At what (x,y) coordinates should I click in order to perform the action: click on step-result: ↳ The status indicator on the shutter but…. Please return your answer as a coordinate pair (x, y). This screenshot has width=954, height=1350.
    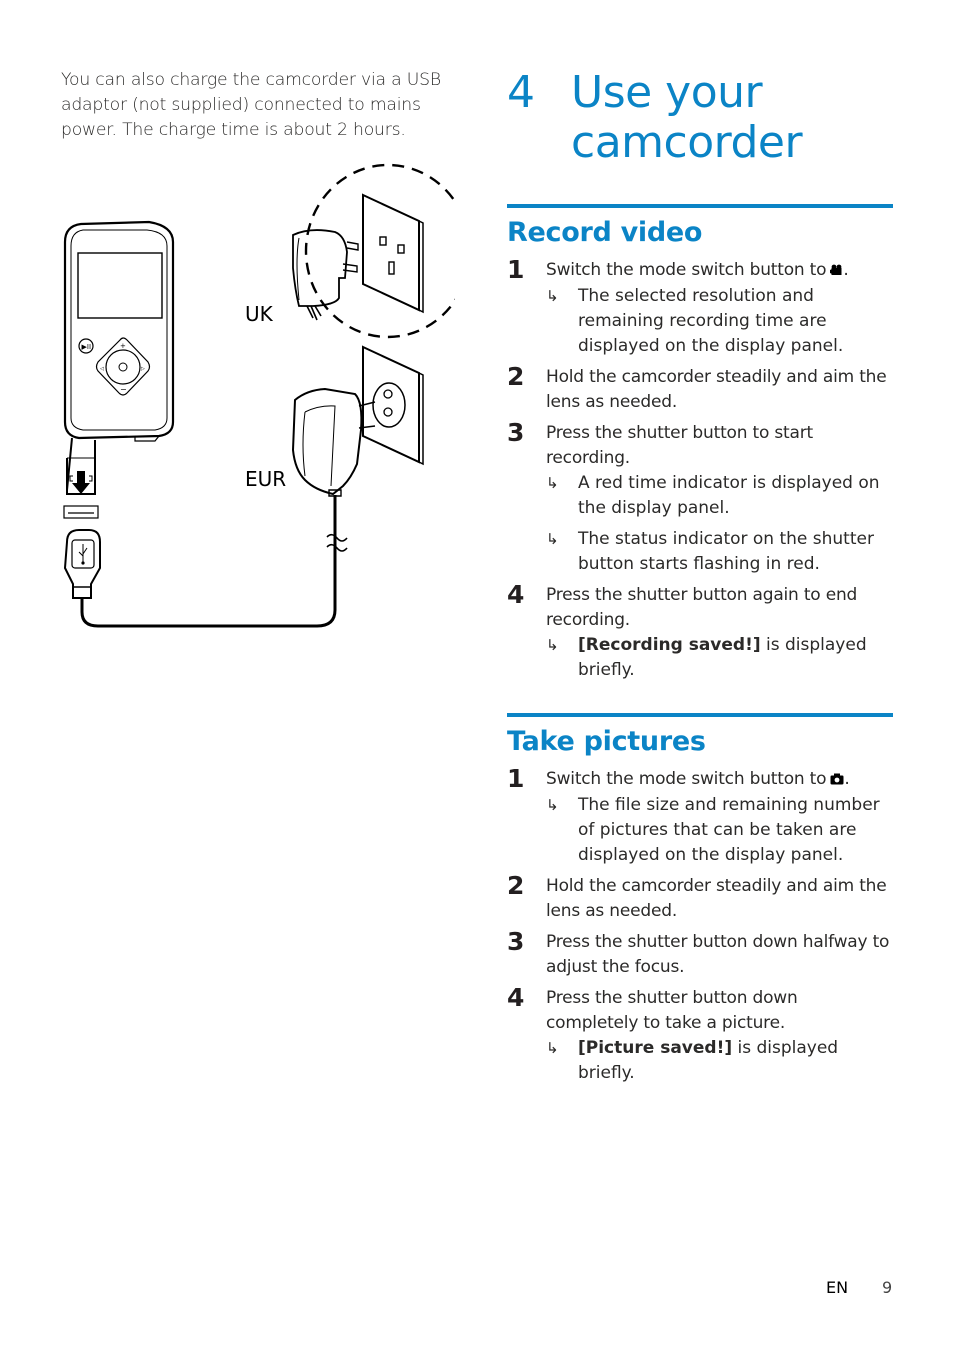
    Looking at the image, I should click on (719, 552).